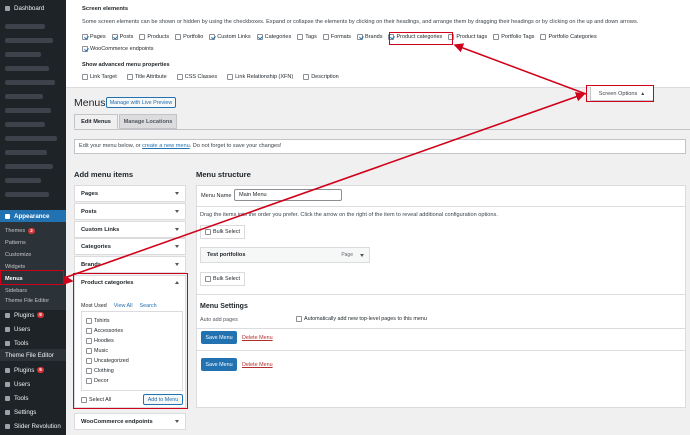 This screenshot has width=690, height=435. Describe the element at coordinates (94, 306) in the screenshot. I see `tab-most-used: Most Used` at that location.